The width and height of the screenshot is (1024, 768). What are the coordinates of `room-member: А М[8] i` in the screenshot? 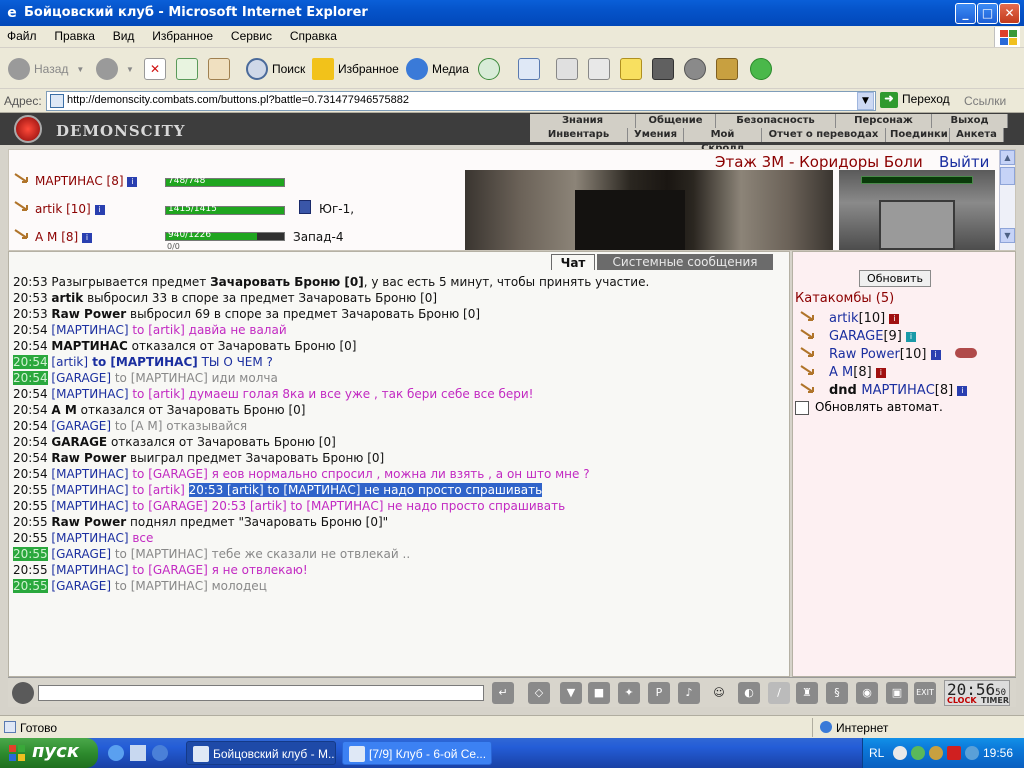 It's located at (905, 373).